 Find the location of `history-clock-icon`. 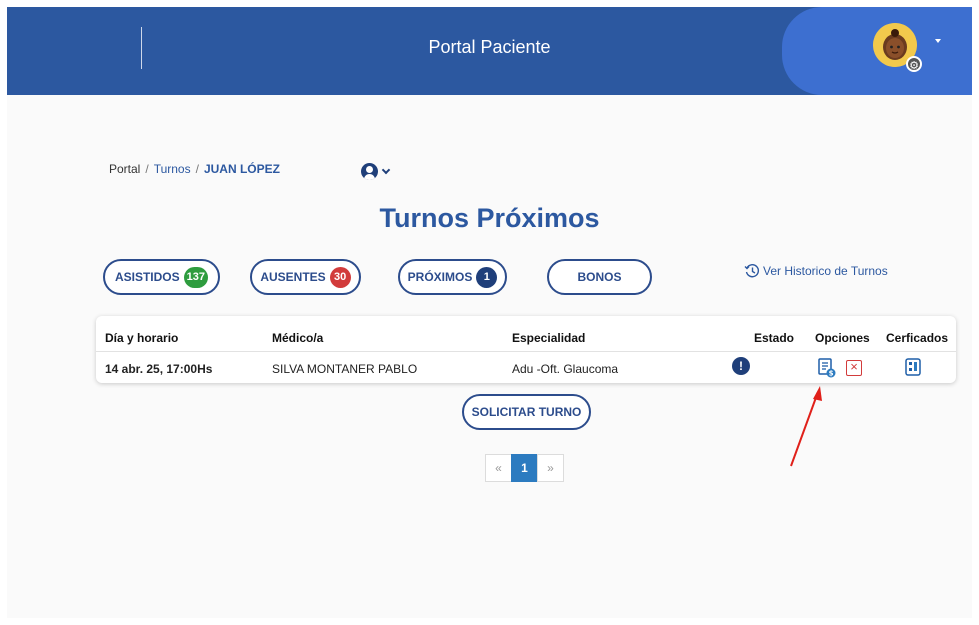

history-clock-icon is located at coordinates (752, 271).